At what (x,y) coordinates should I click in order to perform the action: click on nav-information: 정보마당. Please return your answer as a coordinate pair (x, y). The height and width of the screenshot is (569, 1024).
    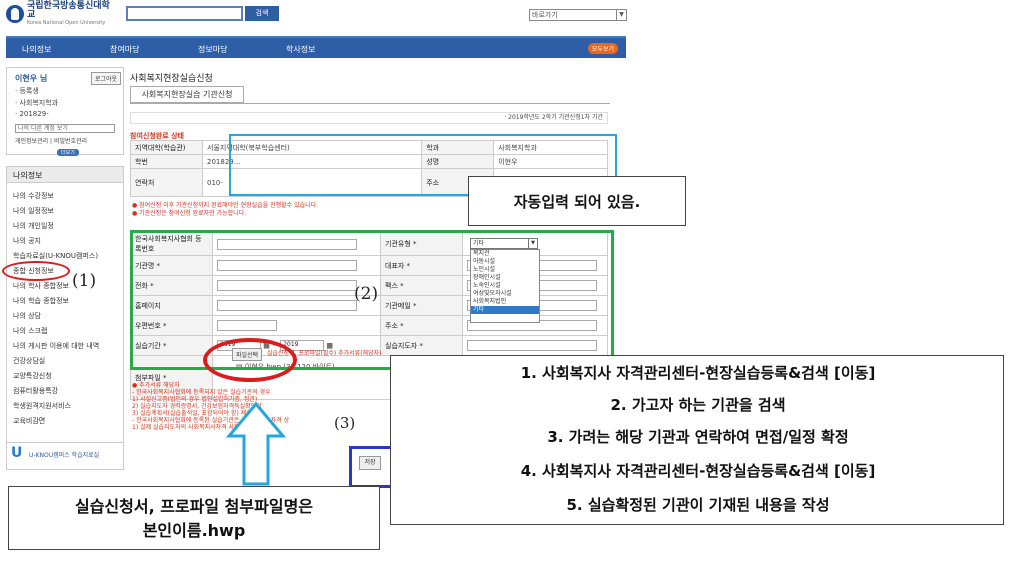
    Looking at the image, I should click on (212, 49).